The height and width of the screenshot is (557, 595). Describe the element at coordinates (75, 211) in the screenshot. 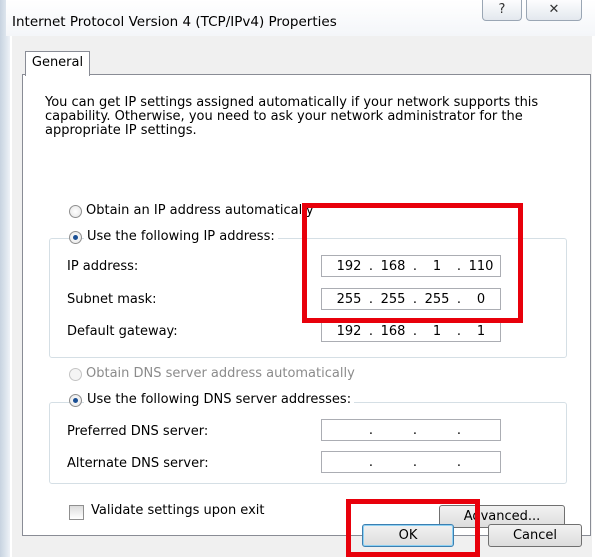

I see `obtain-ip-auto-radio` at that location.